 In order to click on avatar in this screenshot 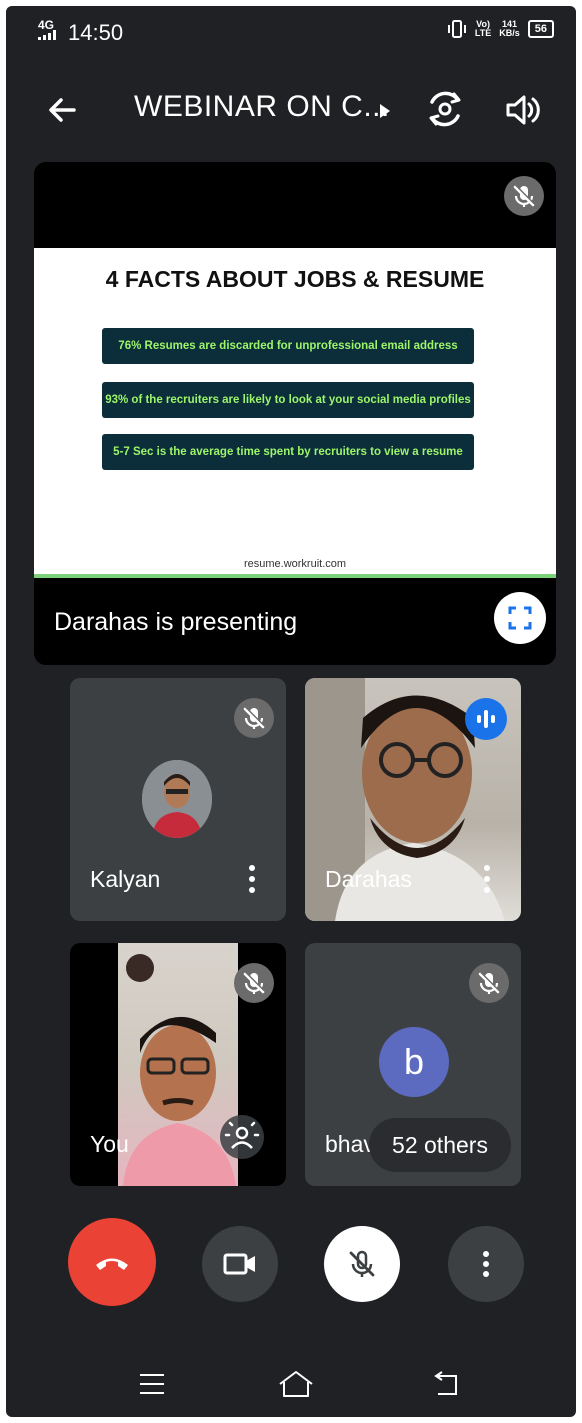, I will do `click(177, 799)`.